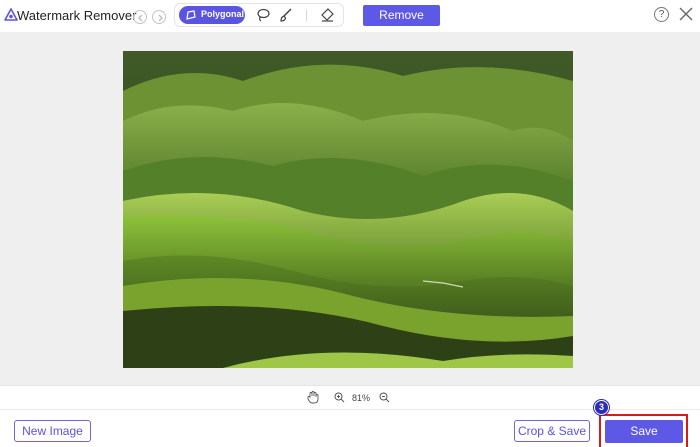 The height and width of the screenshot is (447, 700). I want to click on zoom-out-icon, so click(384, 397).